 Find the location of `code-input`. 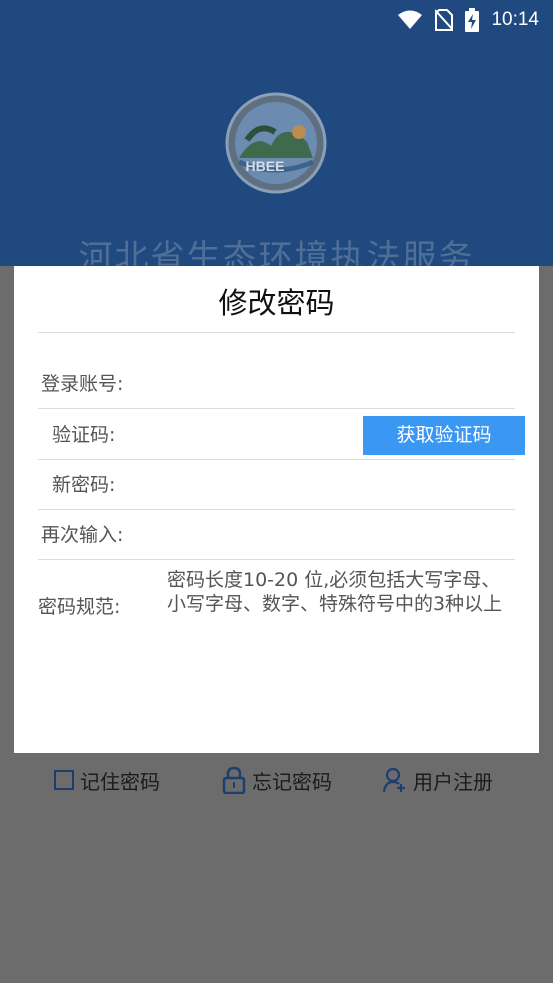

code-input is located at coordinates (250, 436).